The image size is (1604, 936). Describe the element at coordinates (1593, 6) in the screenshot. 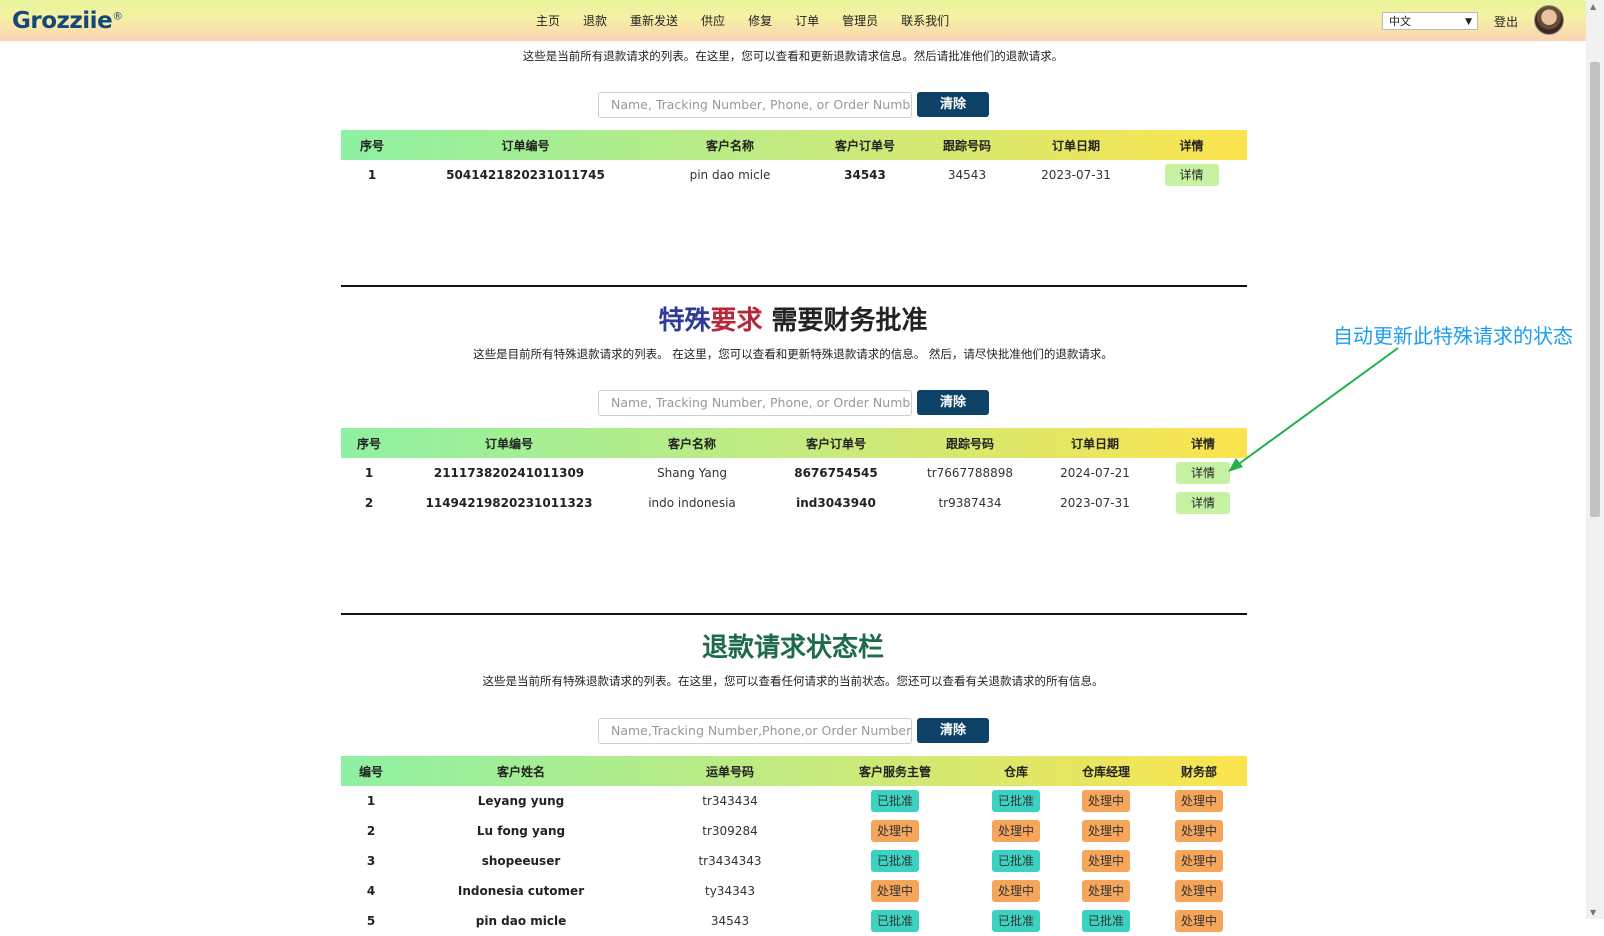

I see `scroll-up-icon: ▲` at that location.